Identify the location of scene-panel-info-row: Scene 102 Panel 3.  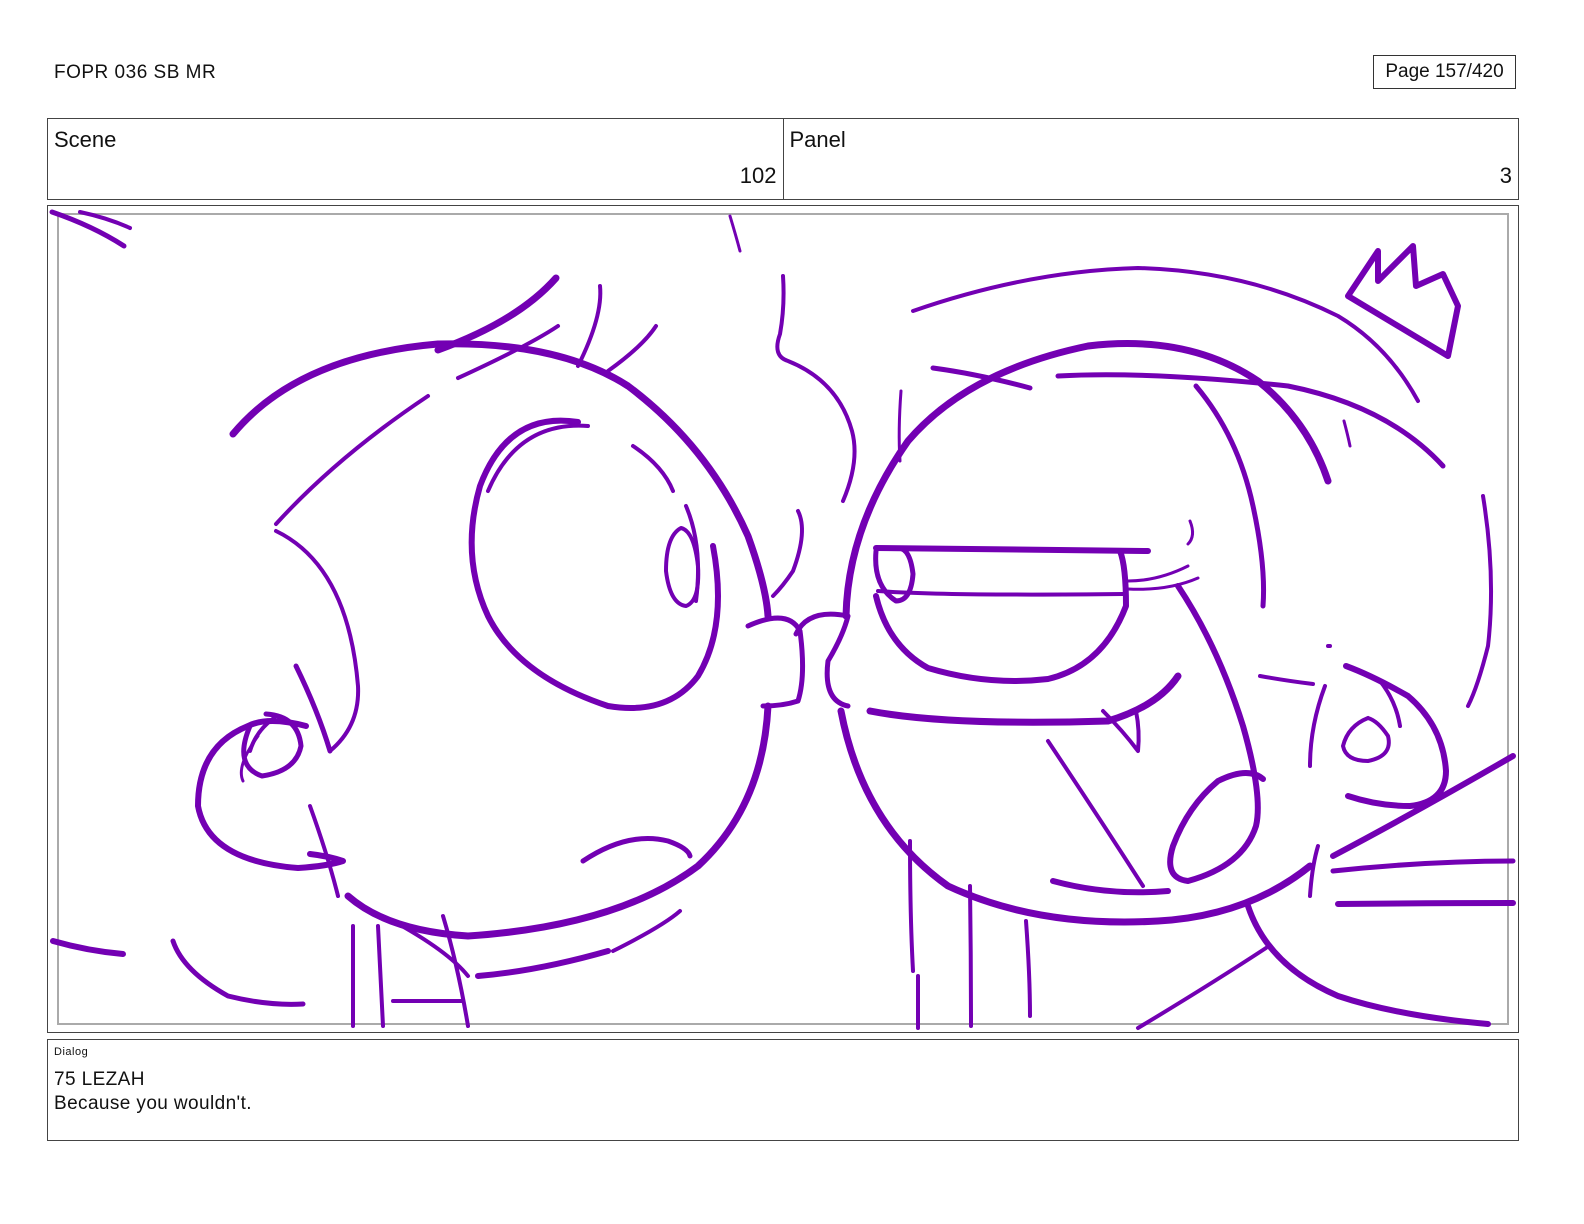
(783, 159).